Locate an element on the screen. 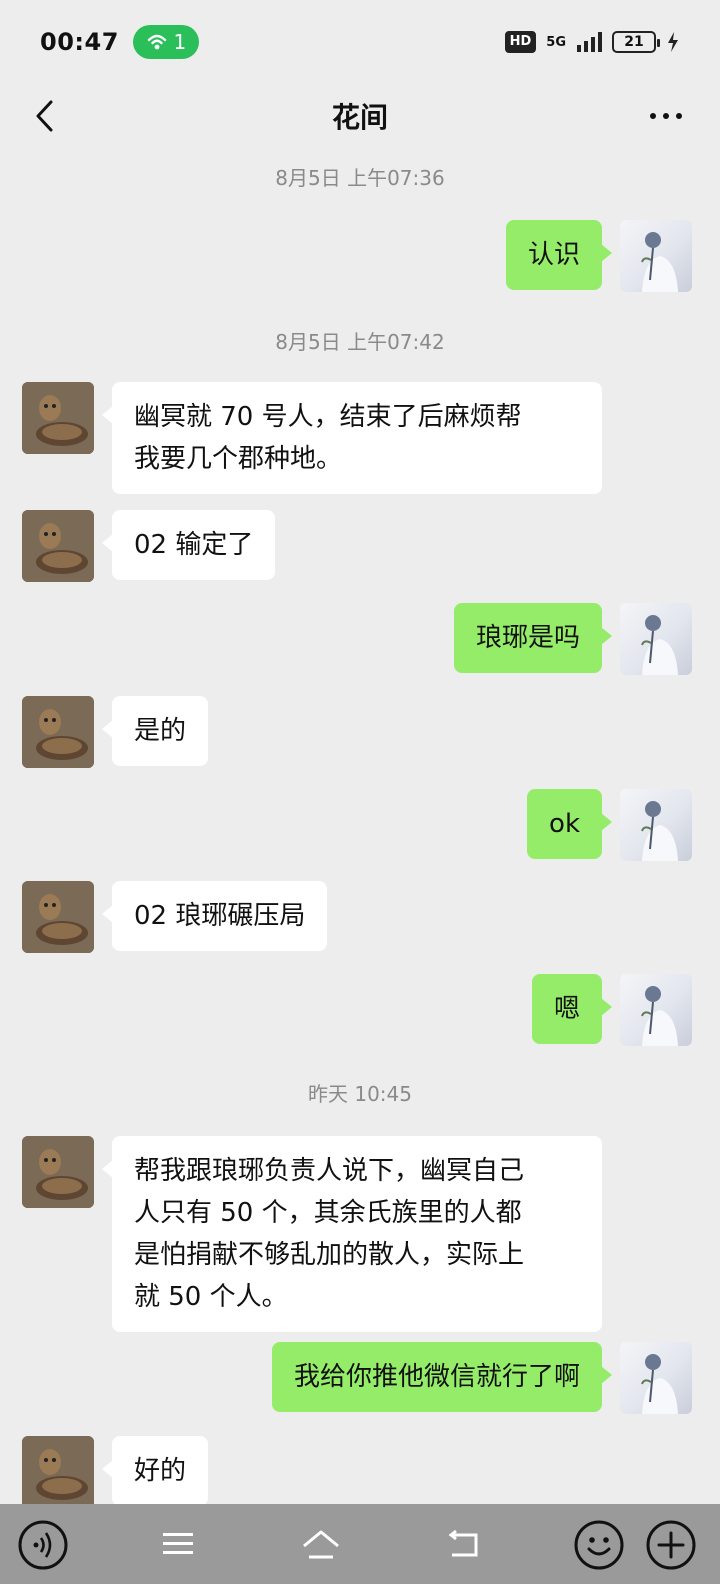 Image resolution: width=720 pixels, height=1584 pixels. back-button is located at coordinates (44, 116).